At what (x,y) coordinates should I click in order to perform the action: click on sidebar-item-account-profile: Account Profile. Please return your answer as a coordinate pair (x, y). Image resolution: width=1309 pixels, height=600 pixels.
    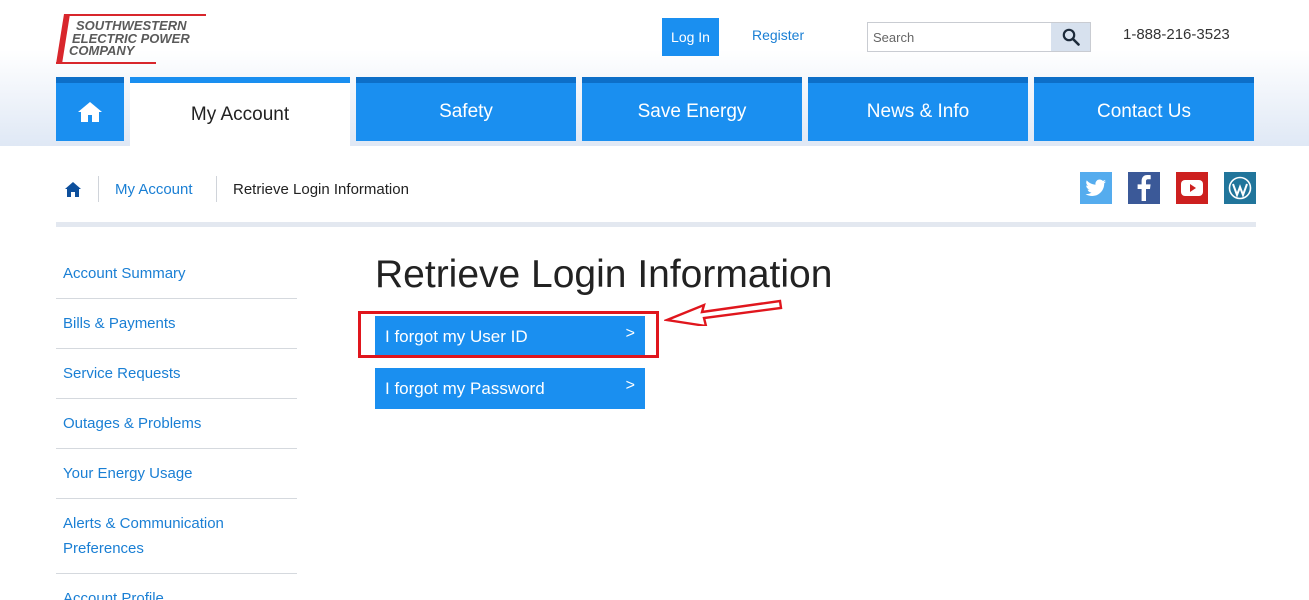
    Looking at the image, I should click on (176, 587).